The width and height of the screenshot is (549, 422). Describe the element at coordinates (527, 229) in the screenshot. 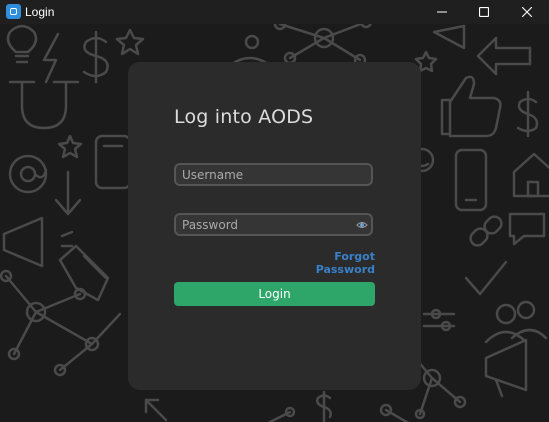

I see `chat-icon` at that location.